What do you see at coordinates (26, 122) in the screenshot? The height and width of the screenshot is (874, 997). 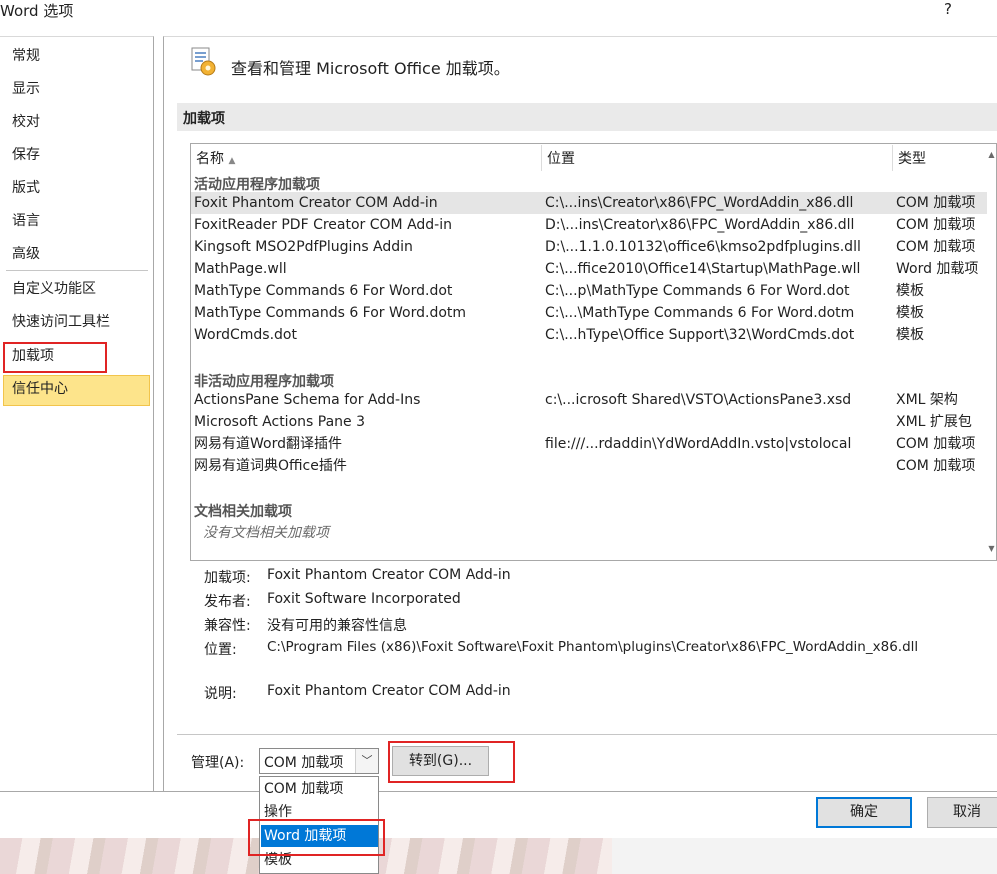 I see `nav-item-proofing: 校对` at bounding box center [26, 122].